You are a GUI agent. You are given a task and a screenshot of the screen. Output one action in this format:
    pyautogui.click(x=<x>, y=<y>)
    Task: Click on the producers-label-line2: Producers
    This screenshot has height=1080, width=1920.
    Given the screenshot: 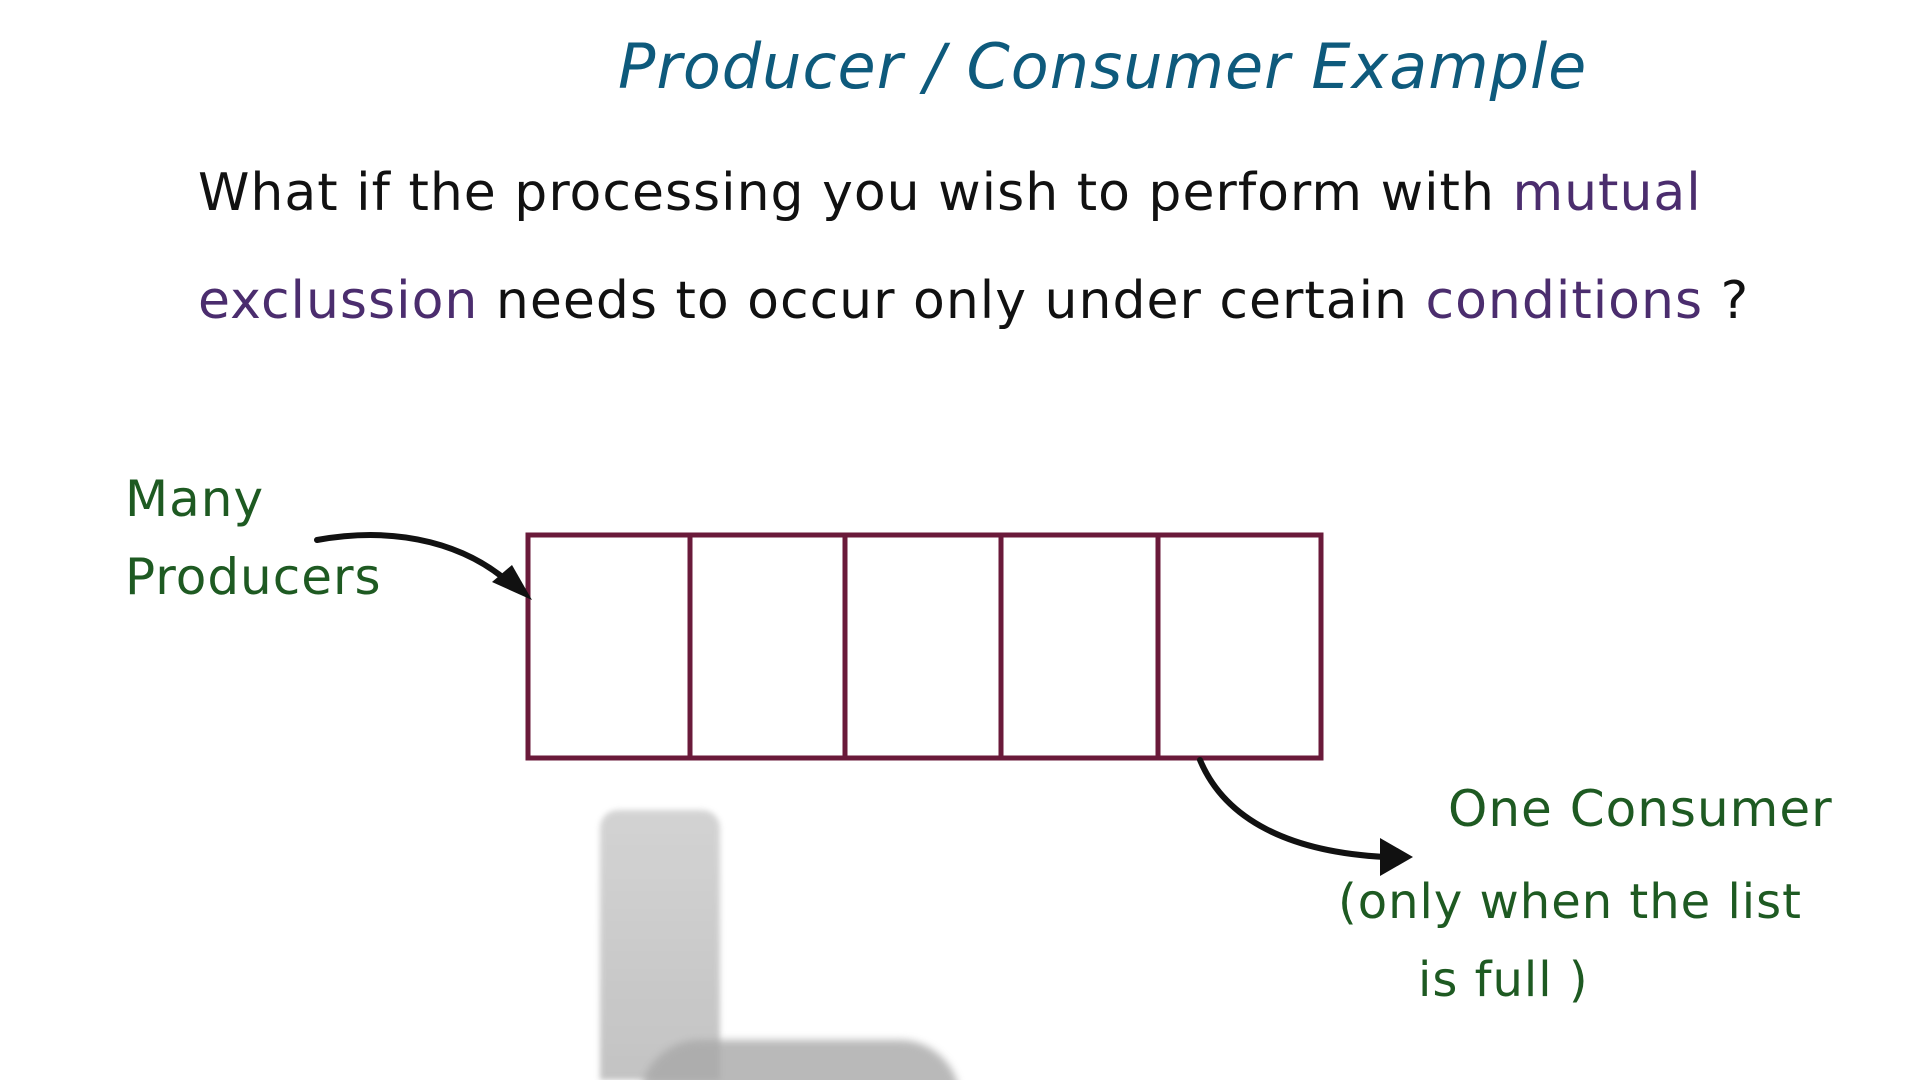 What is the action you would take?
    pyautogui.click(x=253, y=577)
    